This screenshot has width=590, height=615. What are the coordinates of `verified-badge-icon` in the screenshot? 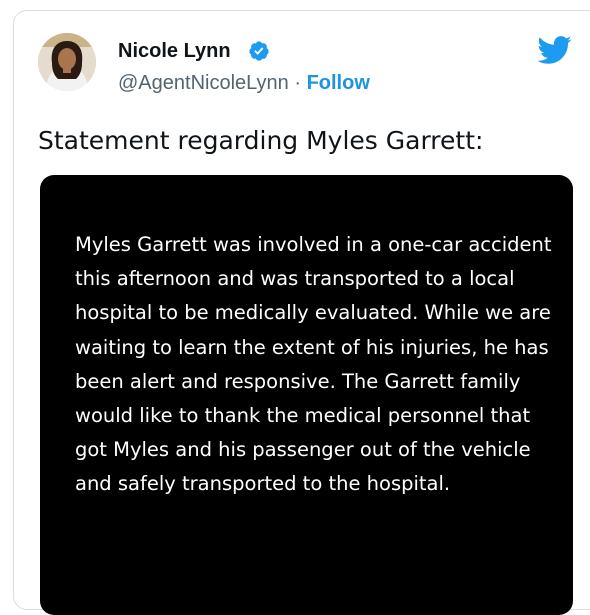 It's located at (259, 51).